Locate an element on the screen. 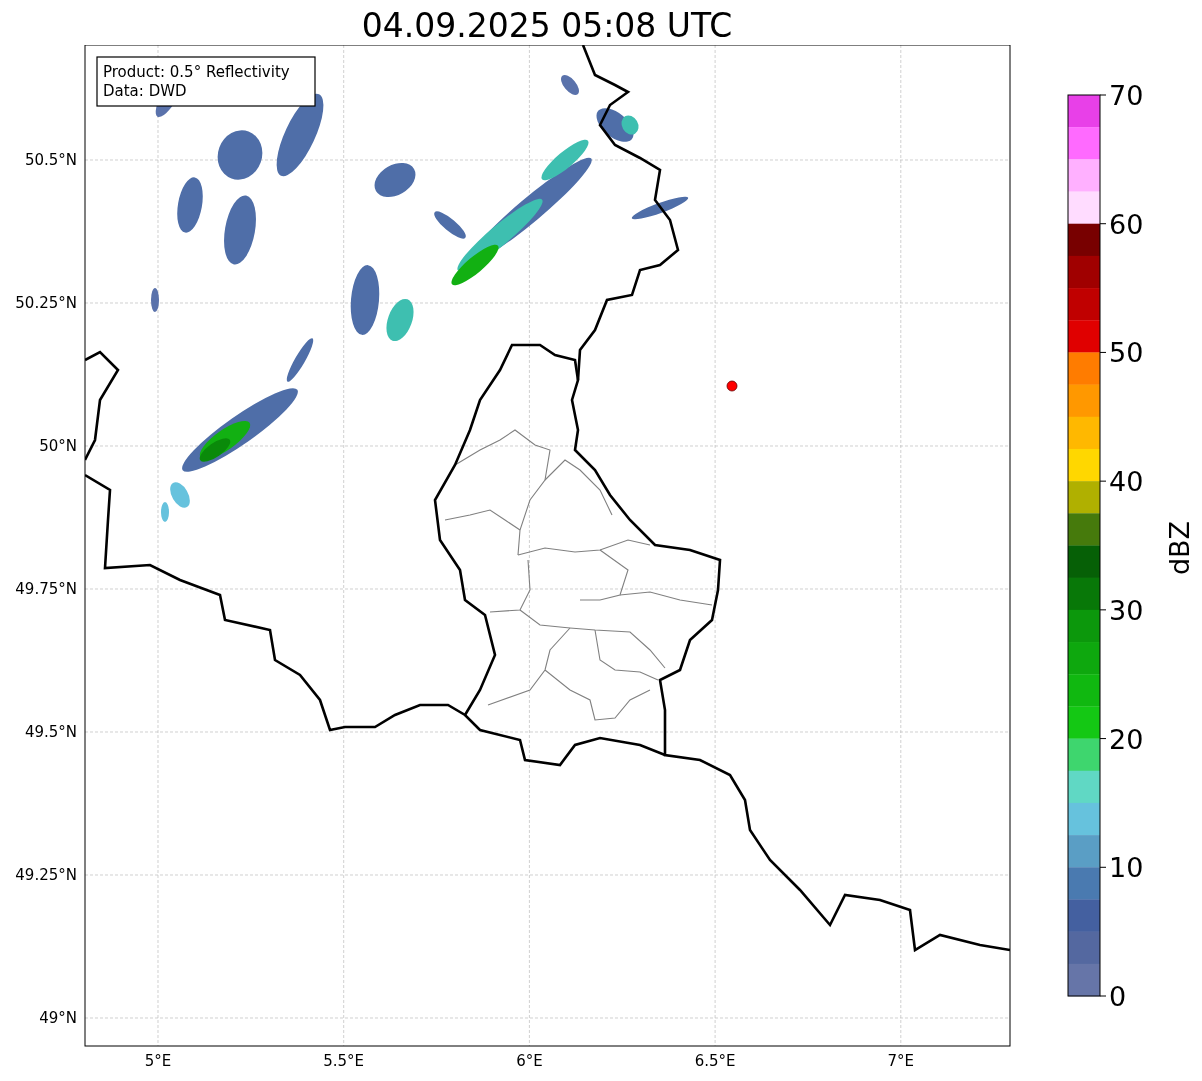 The image size is (1202, 1081). axis-tick-label: 6°E is located at coordinates (529, 1061).